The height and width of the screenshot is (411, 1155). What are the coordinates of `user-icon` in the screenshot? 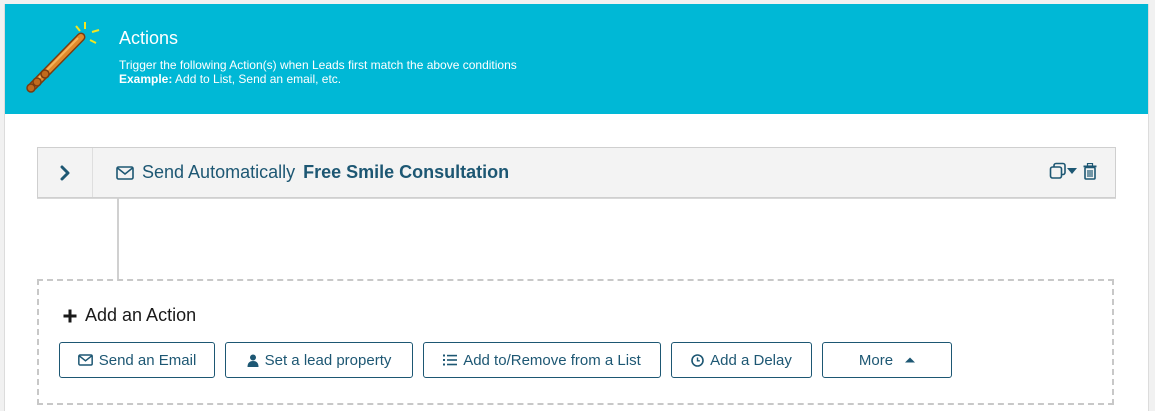 It's located at (253, 360).